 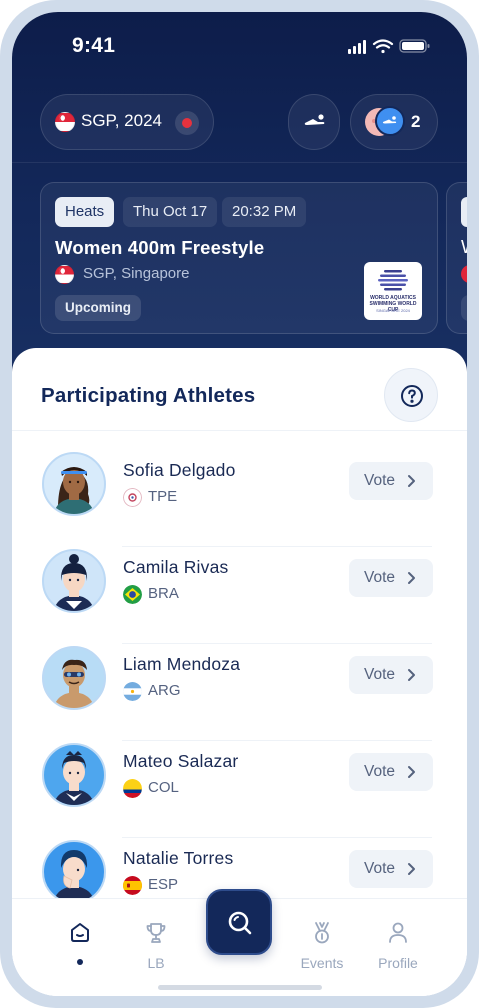 What do you see at coordinates (240, 987) in the screenshot?
I see `home-indicator` at bounding box center [240, 987].